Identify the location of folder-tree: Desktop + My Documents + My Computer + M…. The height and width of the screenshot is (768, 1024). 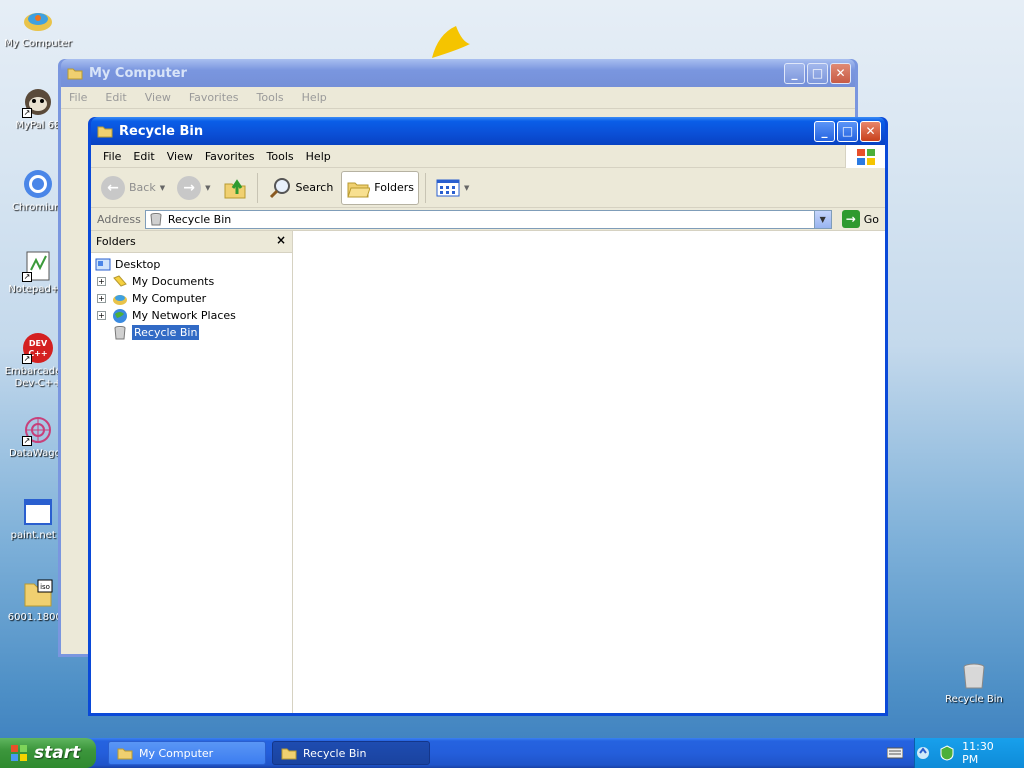
(191, 297).